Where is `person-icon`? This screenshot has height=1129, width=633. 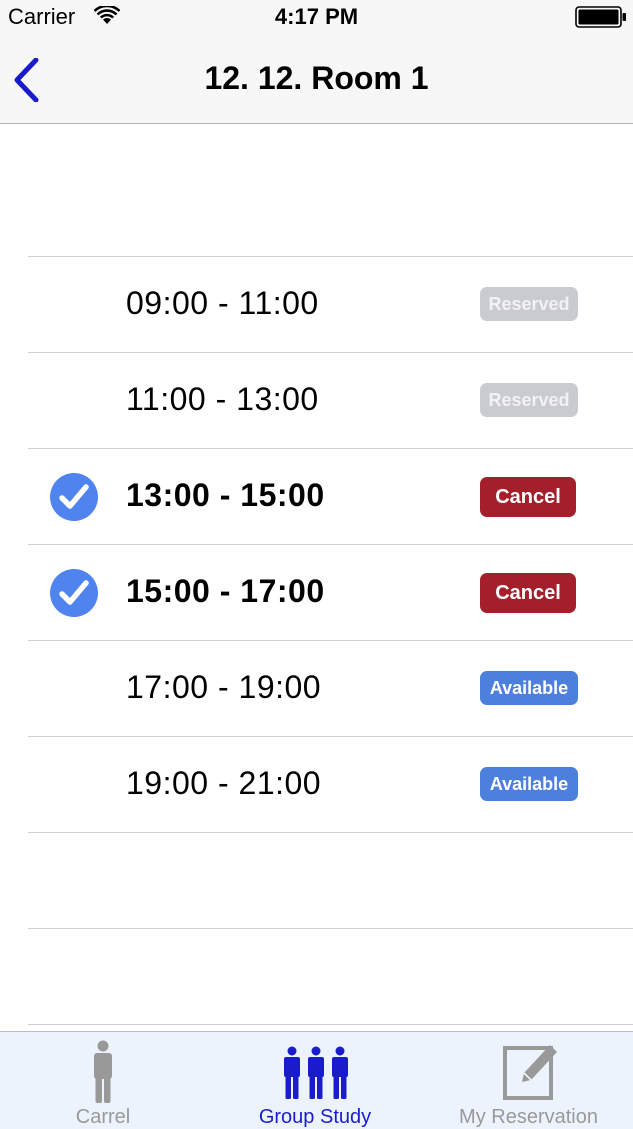
person-icon is located at coordinates (103, 1071).